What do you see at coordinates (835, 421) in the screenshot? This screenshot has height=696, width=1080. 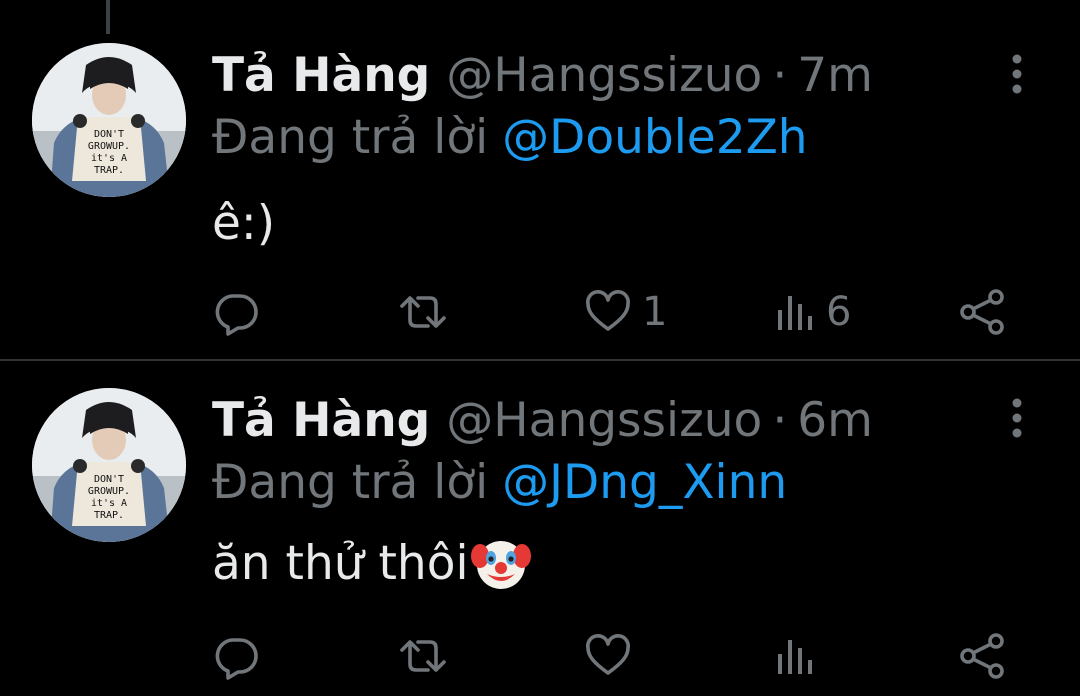 I see `timestamp: 6m` at bounding box center [835, 421].